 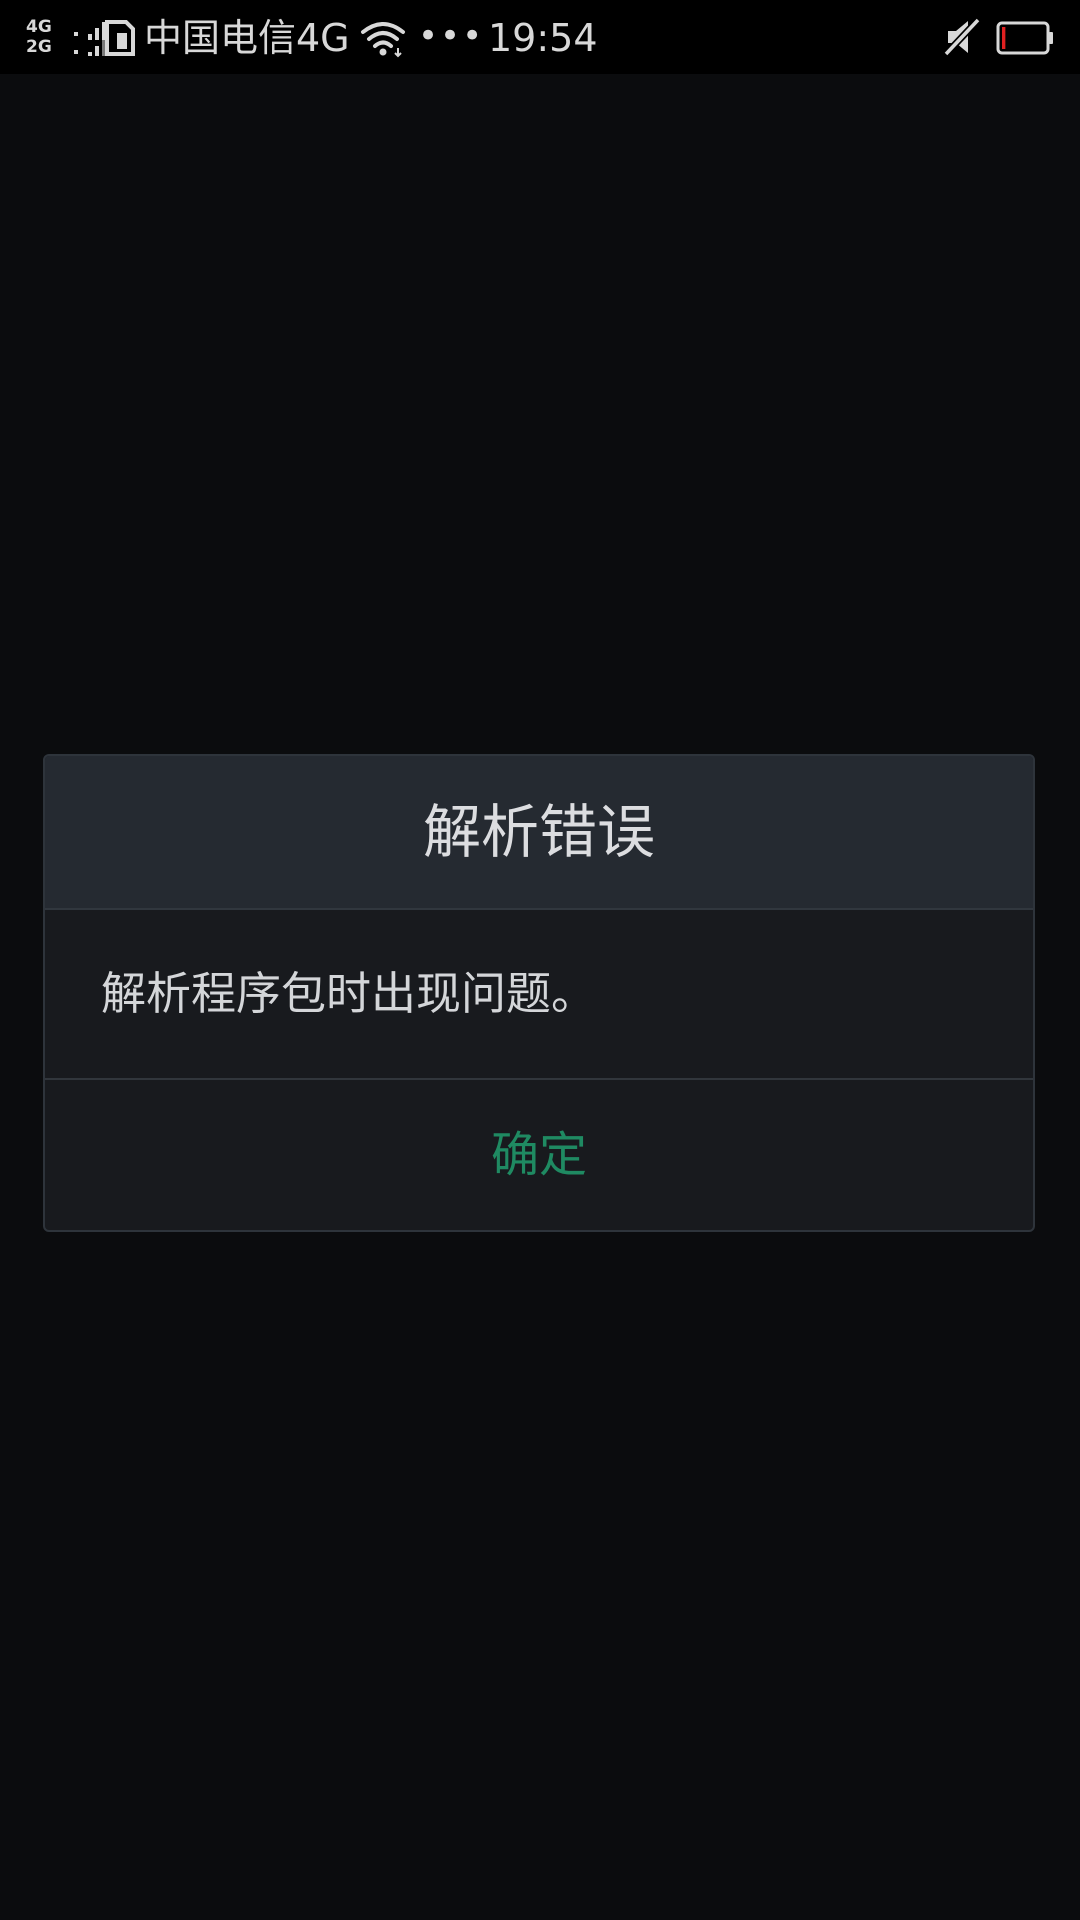 What do you see at coordinates (383, 40) in the screenshot?
I see `wifi-icon` at bounding box center [383, 40].